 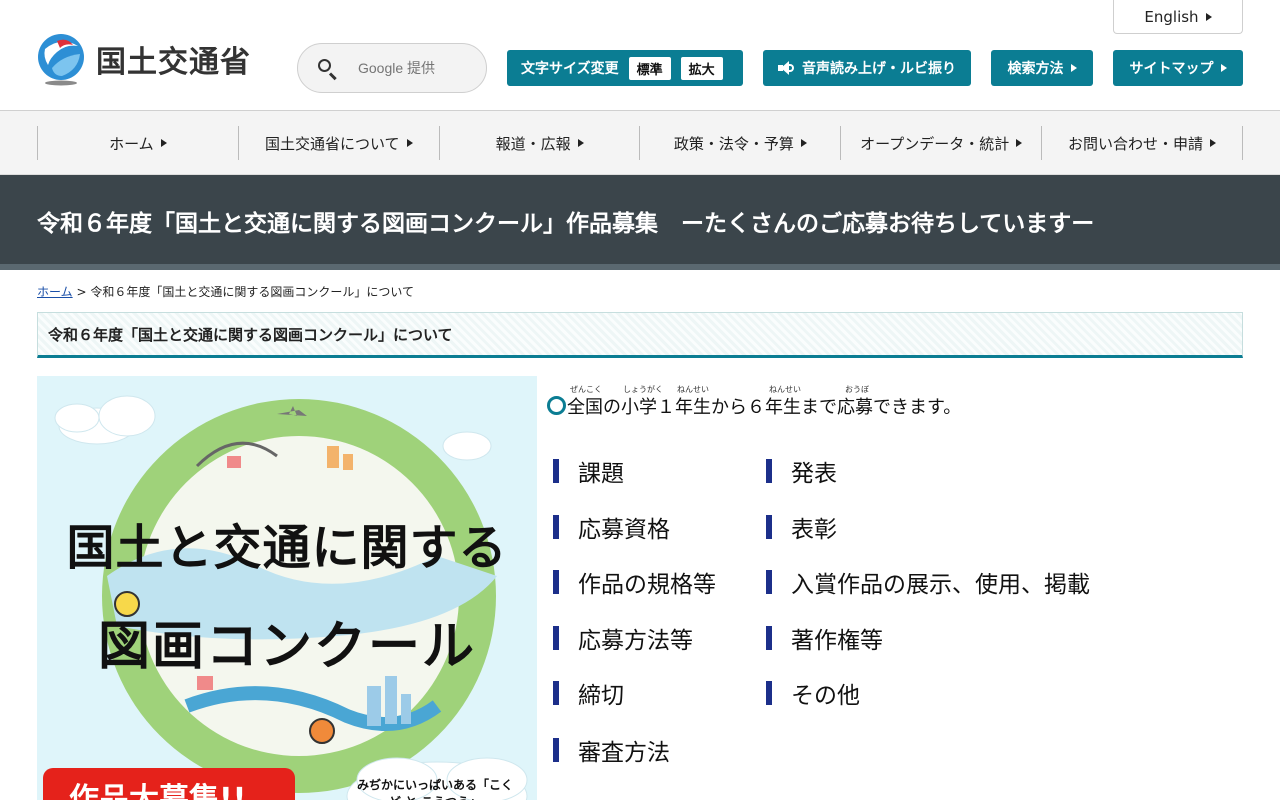 I want to click on search-icon, so click(x=327, y=69).